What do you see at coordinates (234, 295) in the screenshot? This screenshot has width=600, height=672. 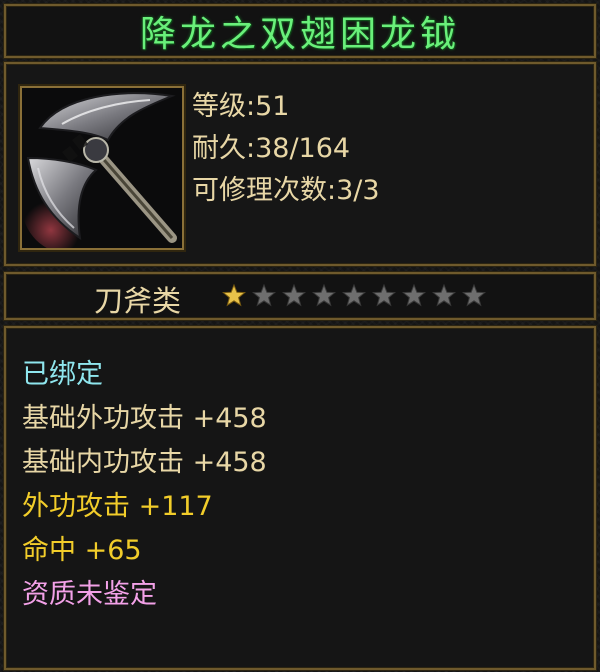 I see `star-filled-icon` at bounding box center [234, 295].